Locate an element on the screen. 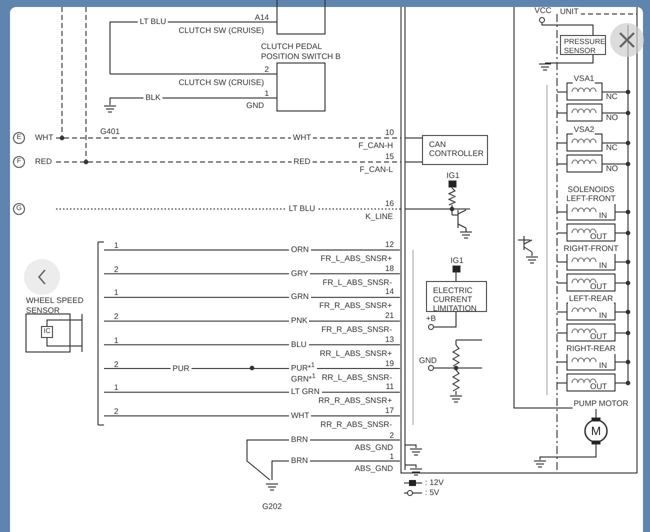 This screenshot has height=532, width=650. wire-color-label: ORN is located at coordinates (300, 250).